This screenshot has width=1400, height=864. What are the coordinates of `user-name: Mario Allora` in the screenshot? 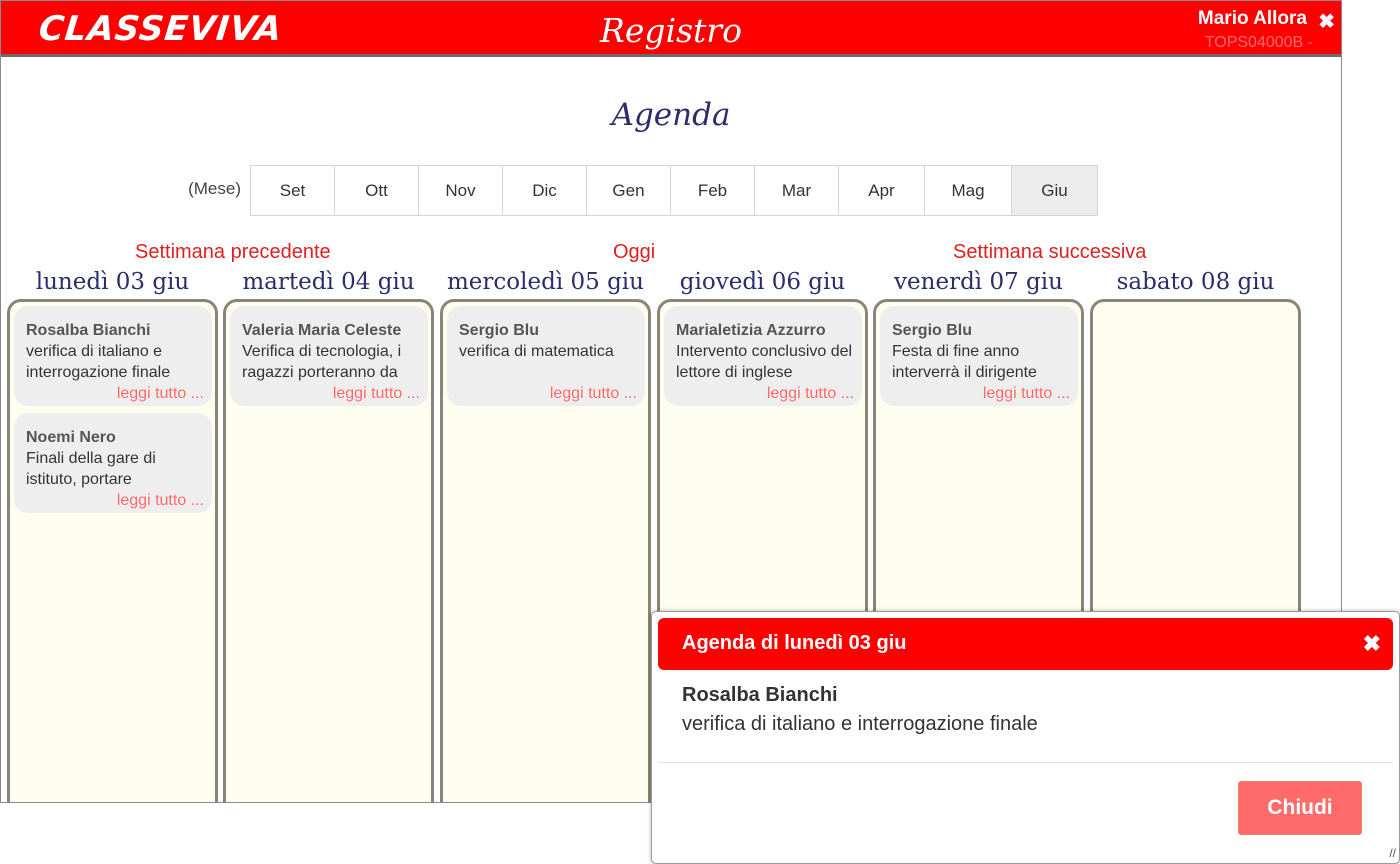 It's located at (1252, 18).